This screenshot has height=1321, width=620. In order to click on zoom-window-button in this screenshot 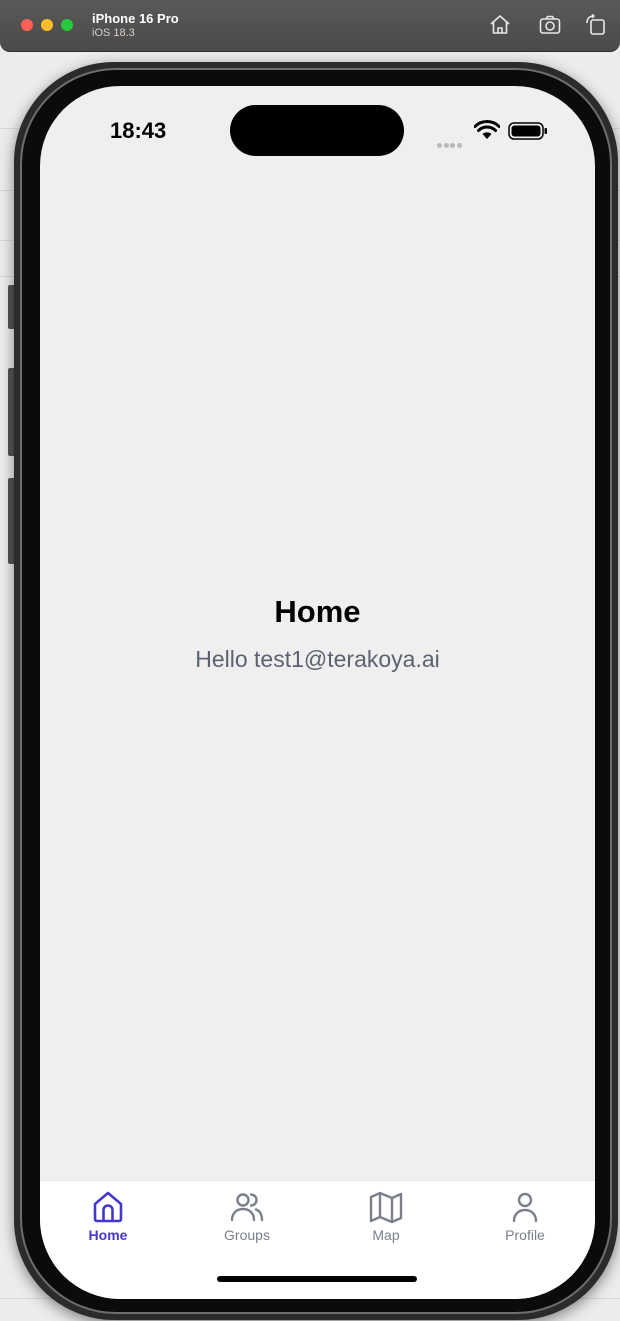, I will do `click(67, 25)`.